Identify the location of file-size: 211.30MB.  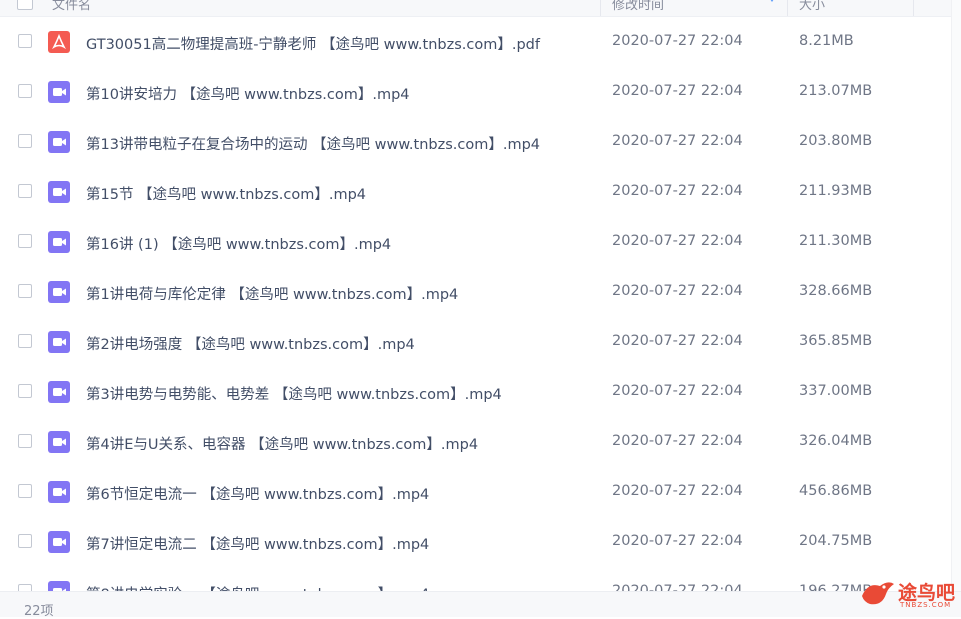
(836, 241).